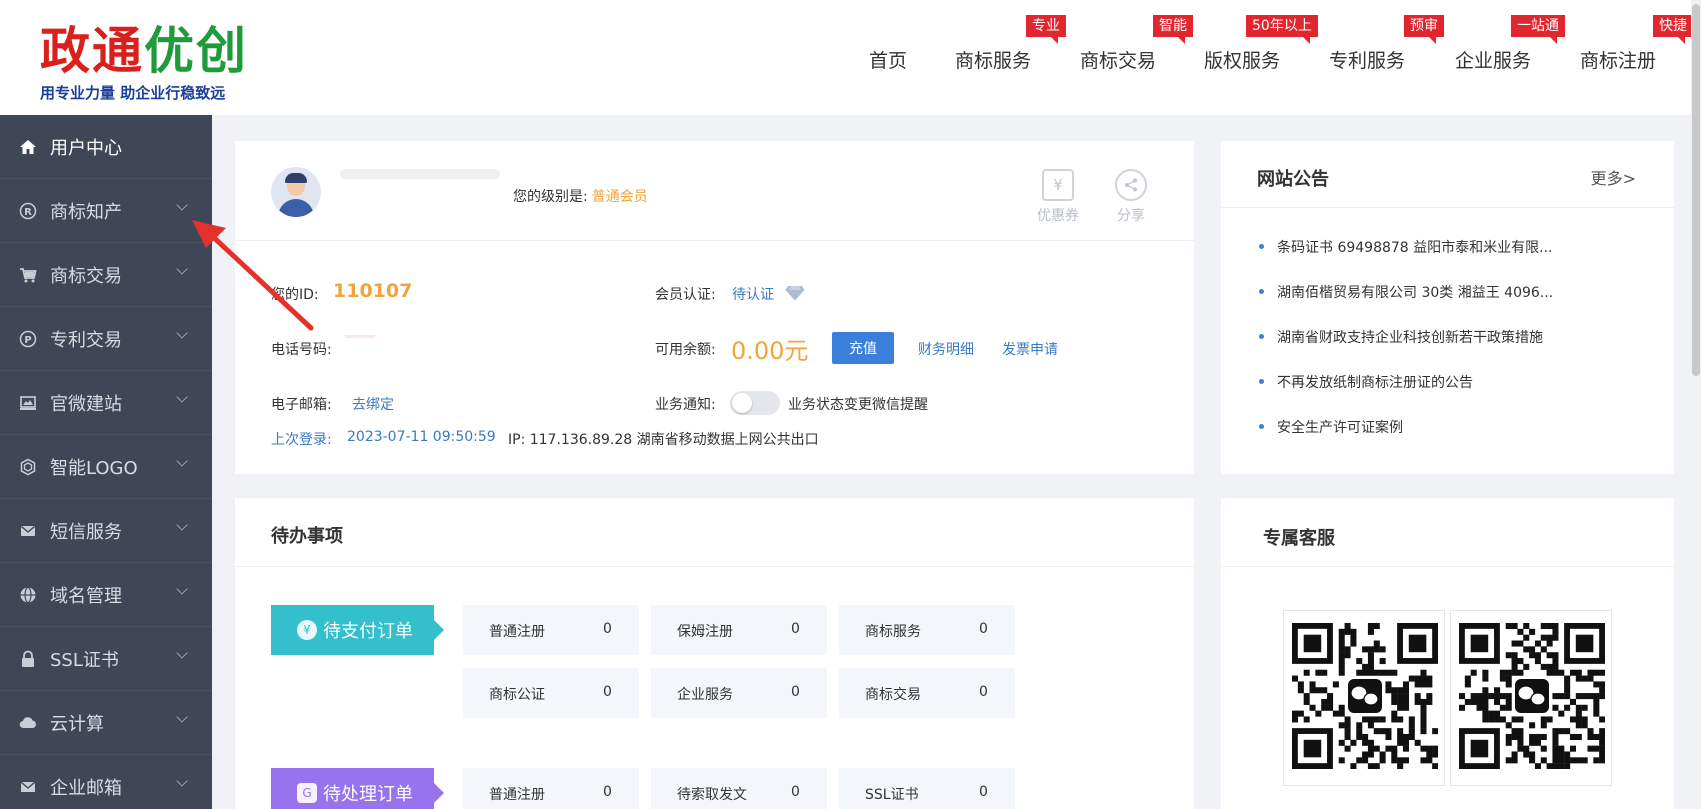 The image size is (1701, 809). Describe the element at coordinates (373, 404) in the screenshot. I see `bind-email-link: 去绑定` at that location.